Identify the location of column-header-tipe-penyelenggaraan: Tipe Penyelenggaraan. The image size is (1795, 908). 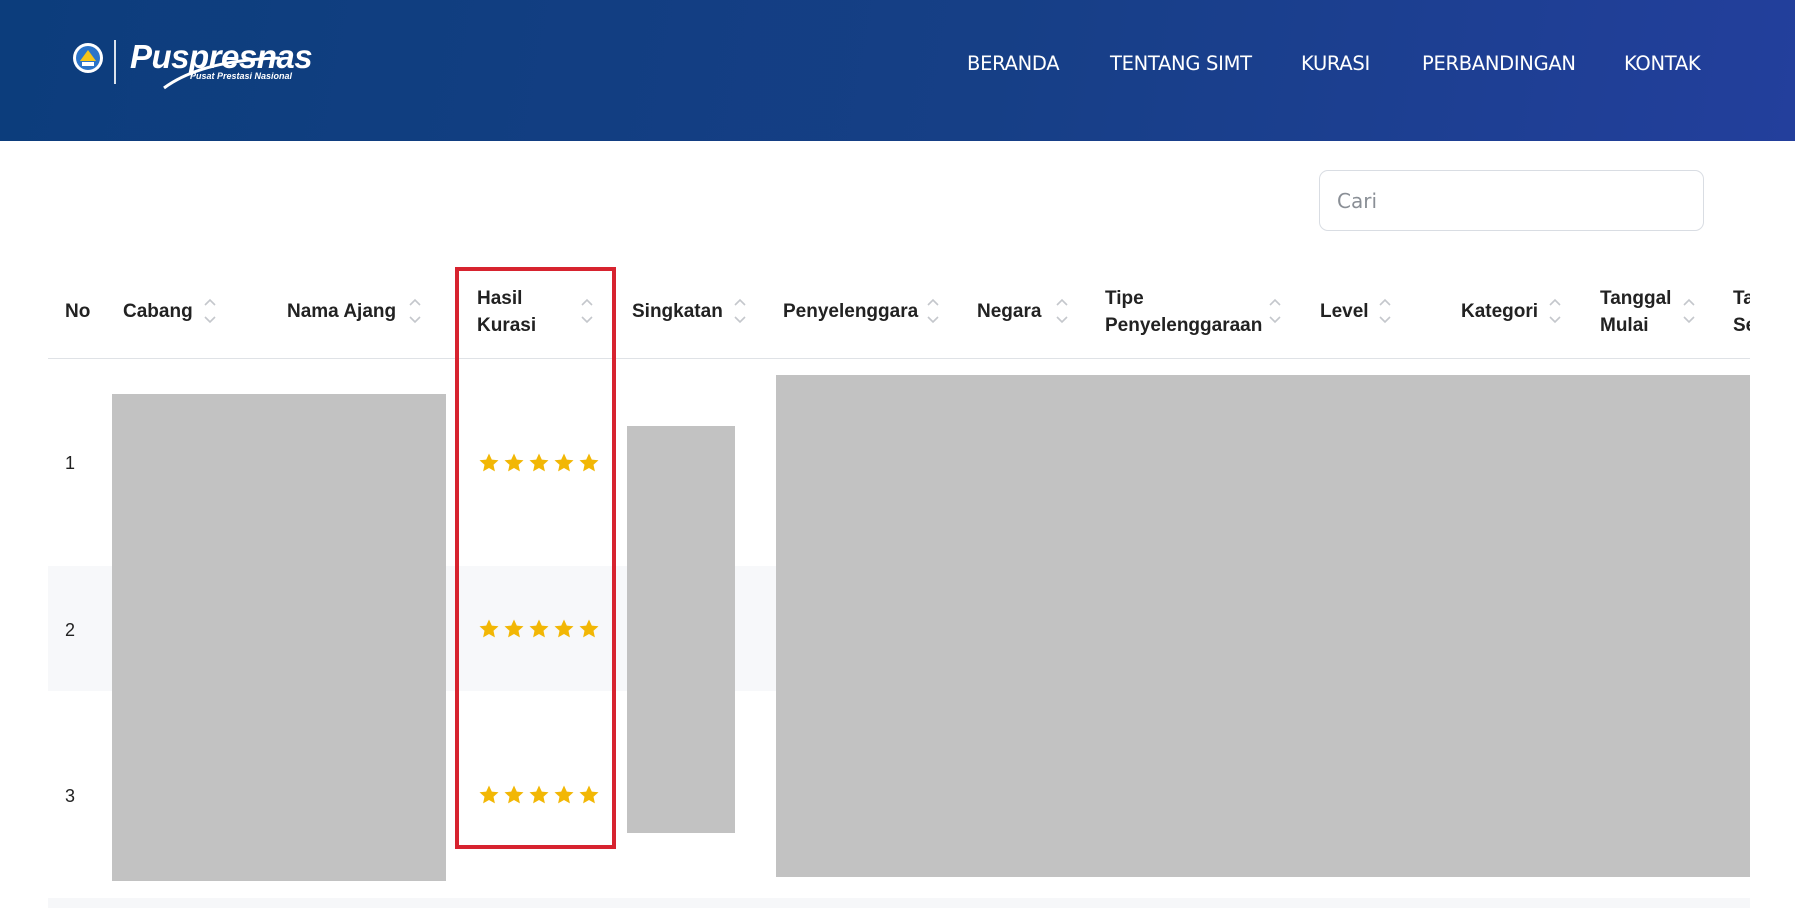
(1183, 312).